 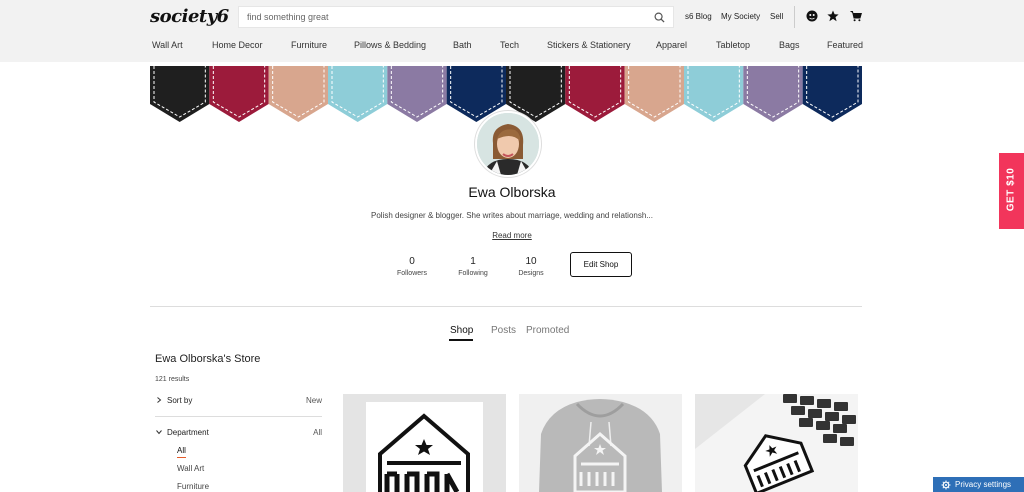 I want to click on product-image-art-print, so click(x=424, y=447).